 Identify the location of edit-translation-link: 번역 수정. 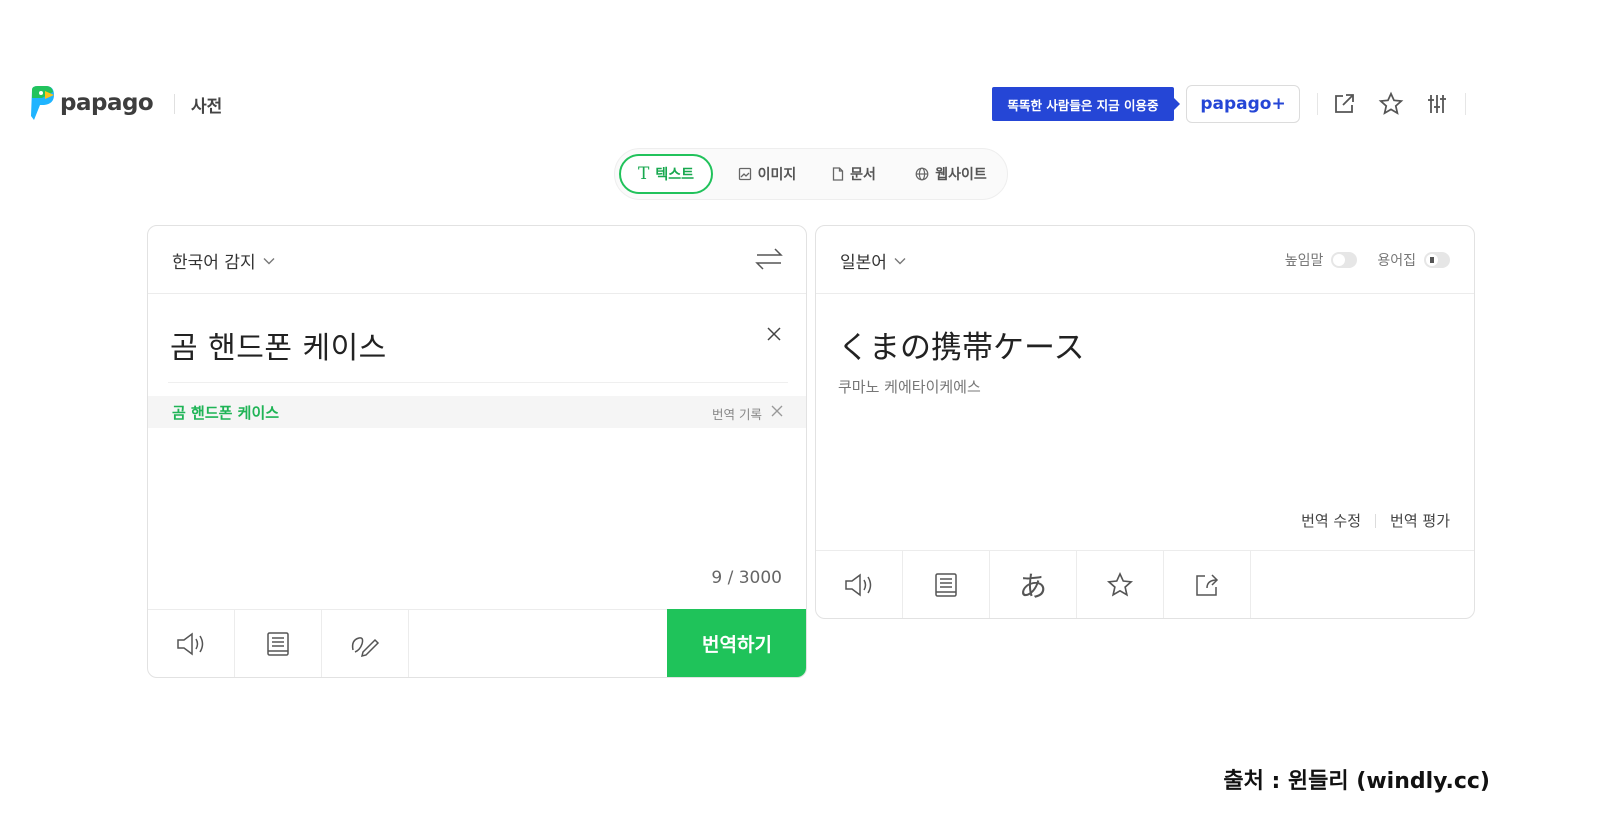
(1331, 520).